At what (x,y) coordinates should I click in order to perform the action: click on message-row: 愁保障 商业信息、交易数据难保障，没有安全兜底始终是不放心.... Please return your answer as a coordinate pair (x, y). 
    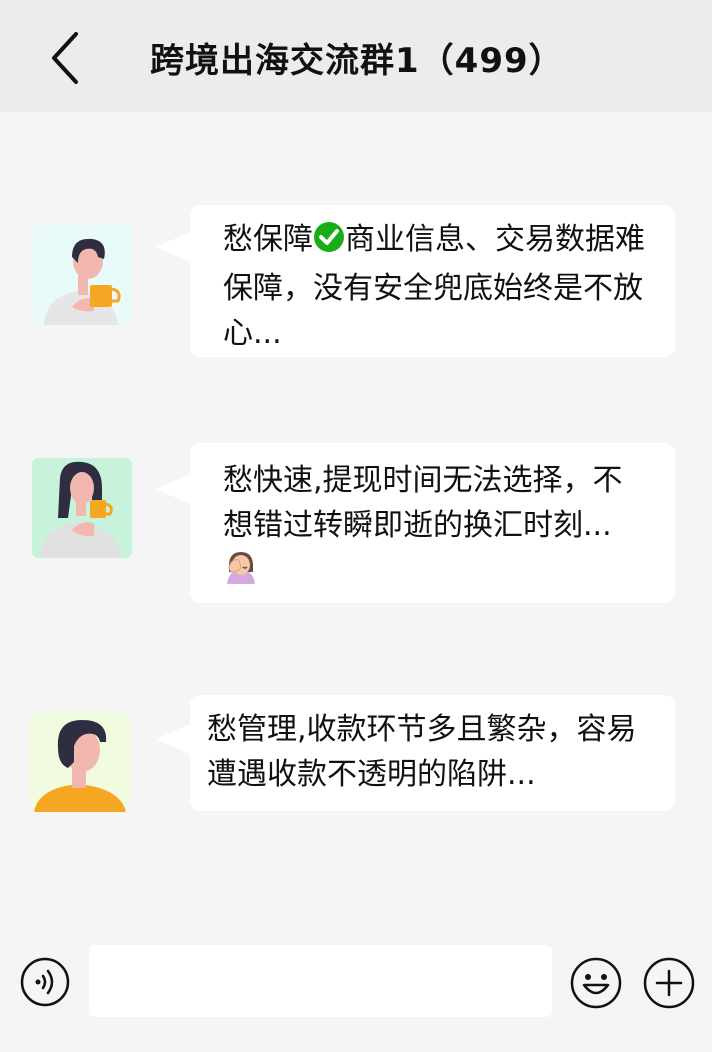
    Looking at the image, I should click on (356, 282).